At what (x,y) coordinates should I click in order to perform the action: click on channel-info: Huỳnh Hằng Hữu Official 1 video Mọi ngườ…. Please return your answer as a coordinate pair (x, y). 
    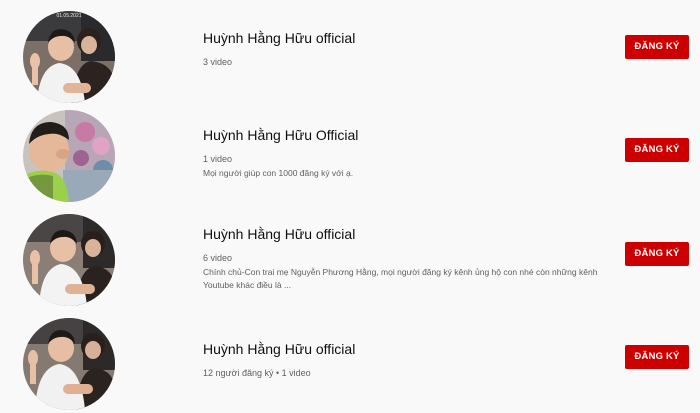
    Looking at the image, I should click on (403, 153).